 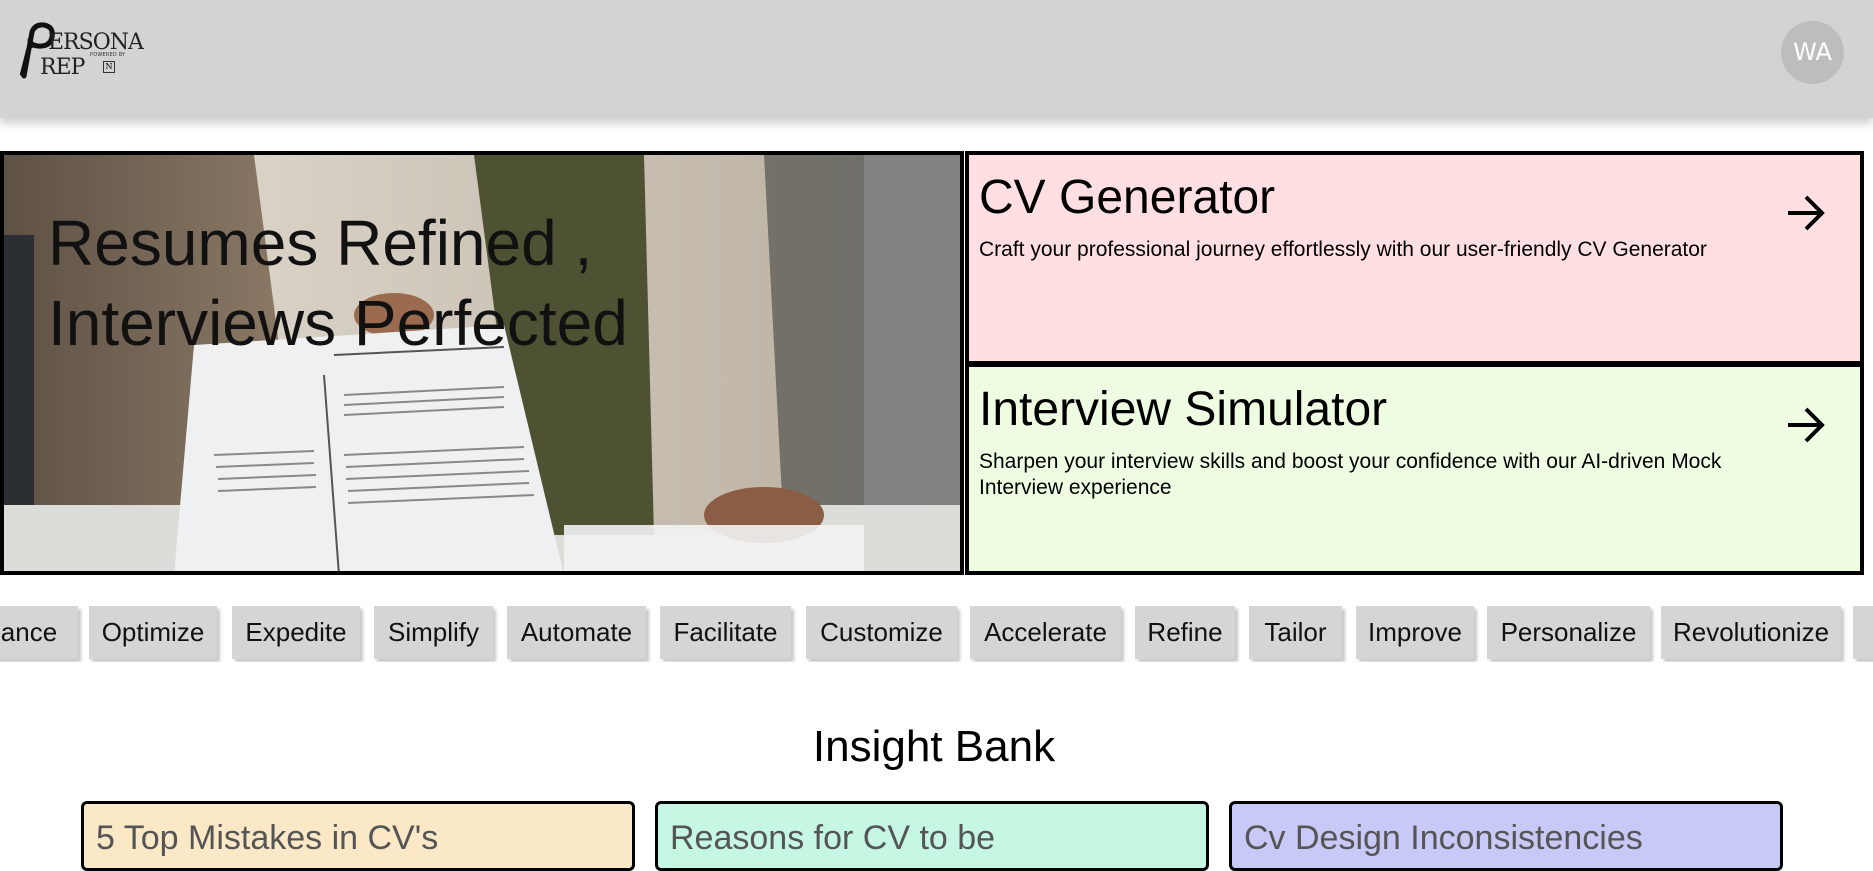 I want to click on hero-title-line1: Resumes Refined ,, so click(x=320, y=243).